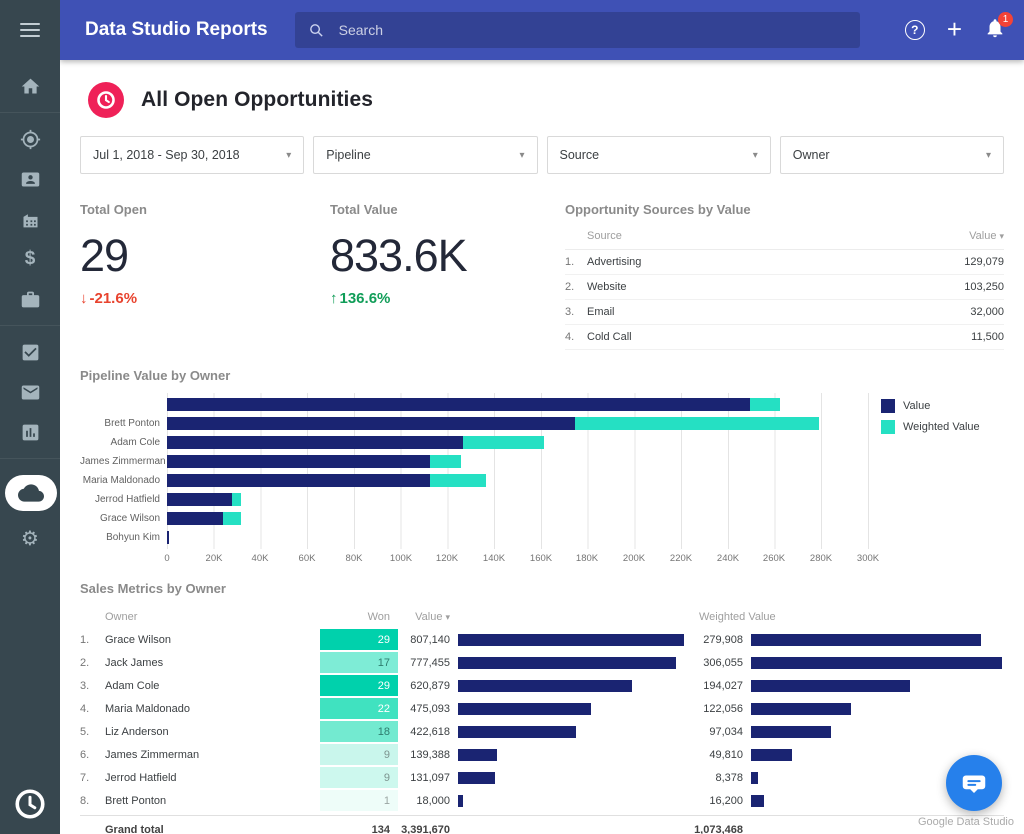 The width and height of the screenshot is (1024, 834). I want to click on sidebar-item-contacts, so click(30, 179).